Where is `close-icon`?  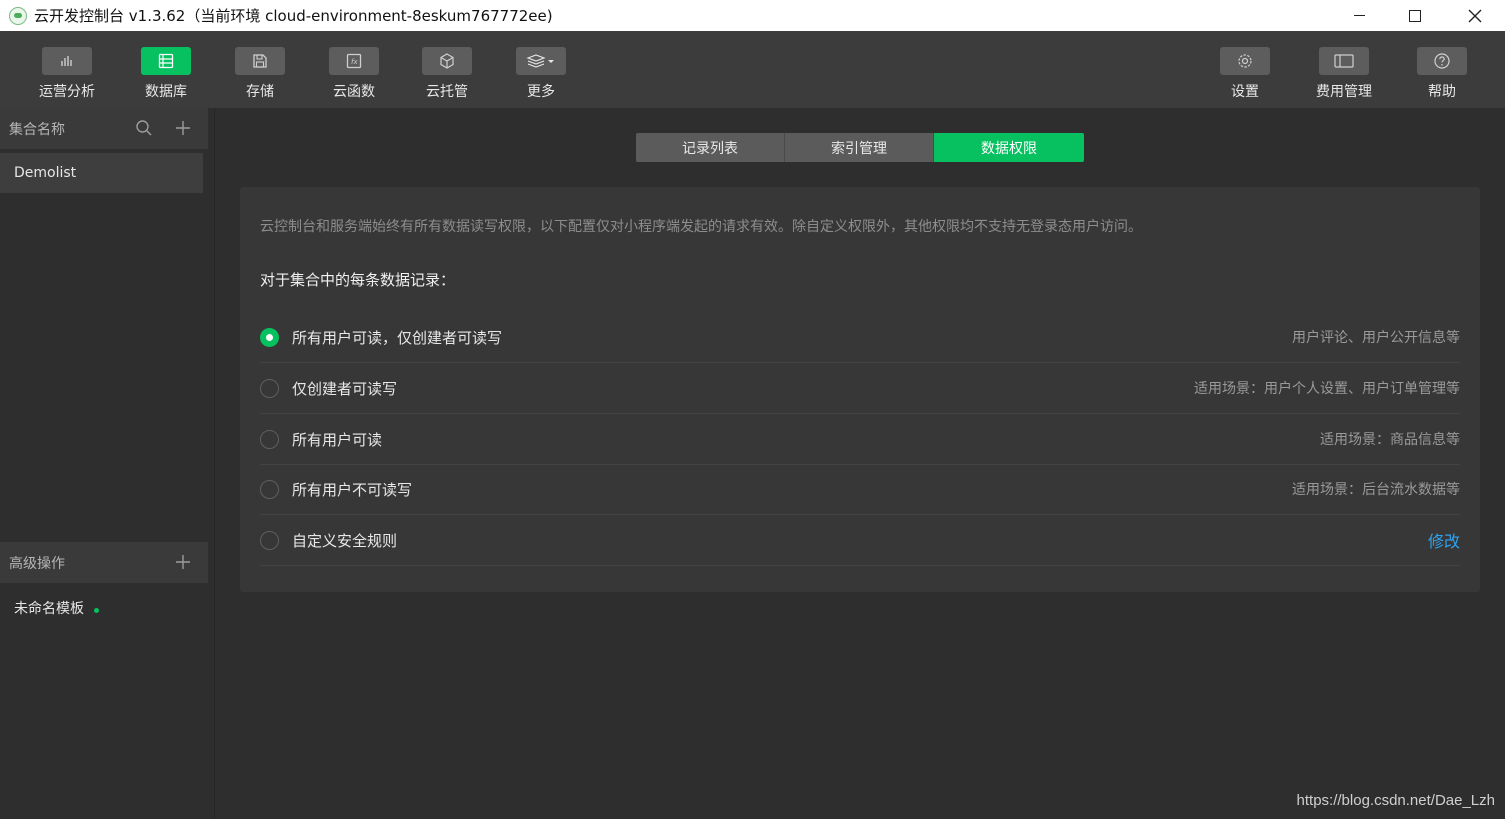
close-icon is located at coordinates (1475, 15).